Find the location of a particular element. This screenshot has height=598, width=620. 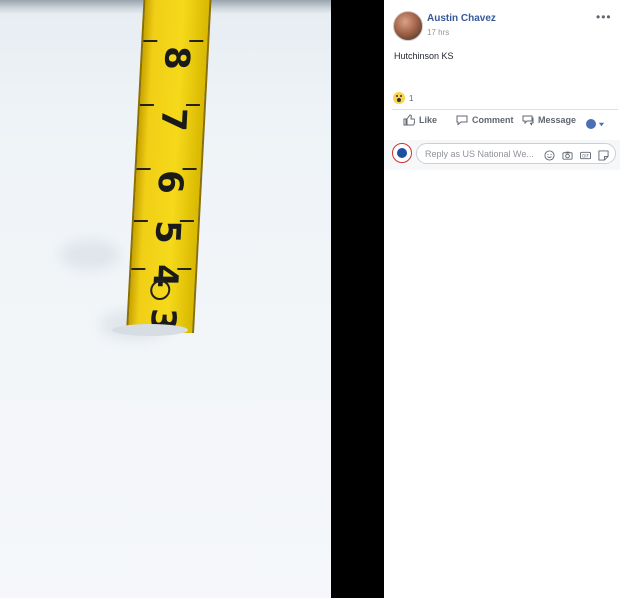

message-icon is located at coordinates (528, 120).